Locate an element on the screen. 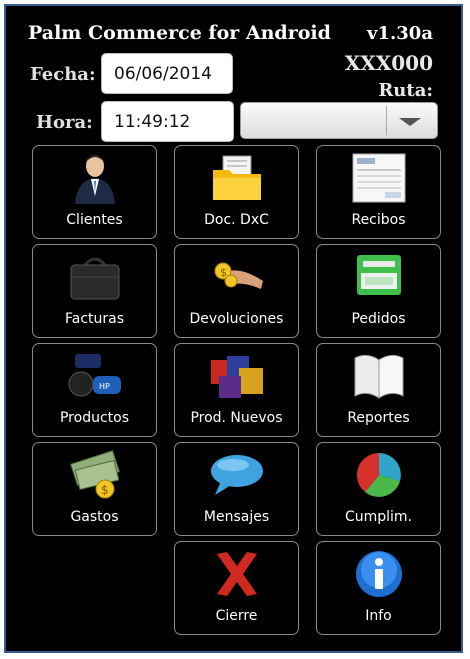 This screenshot has height=659, width=470. menu-doc-dxc-button: Doc. DxC is located at coordinates (236, 192).